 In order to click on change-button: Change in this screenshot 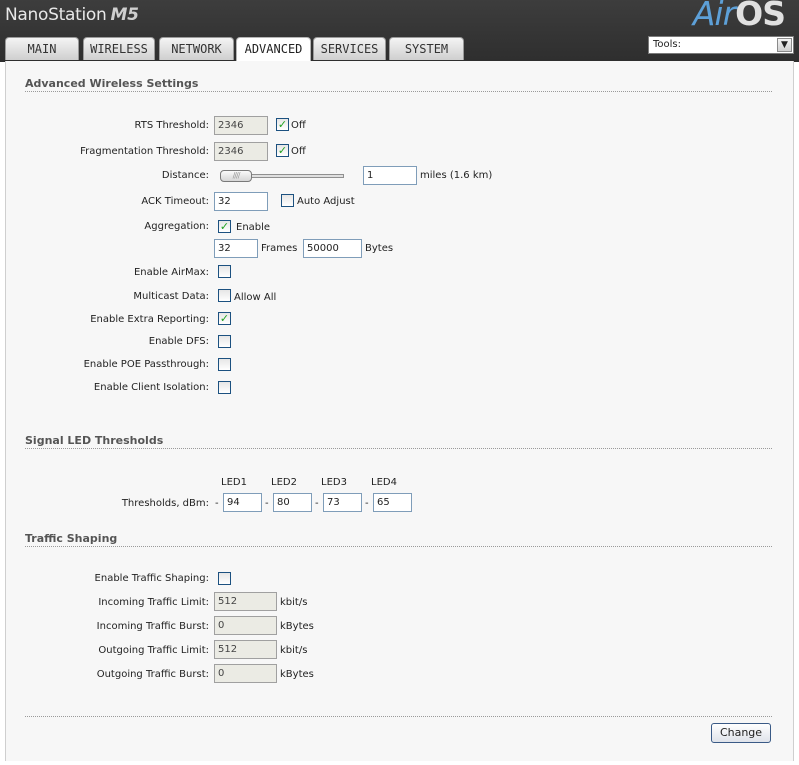, I will do `click(741, 733)`.